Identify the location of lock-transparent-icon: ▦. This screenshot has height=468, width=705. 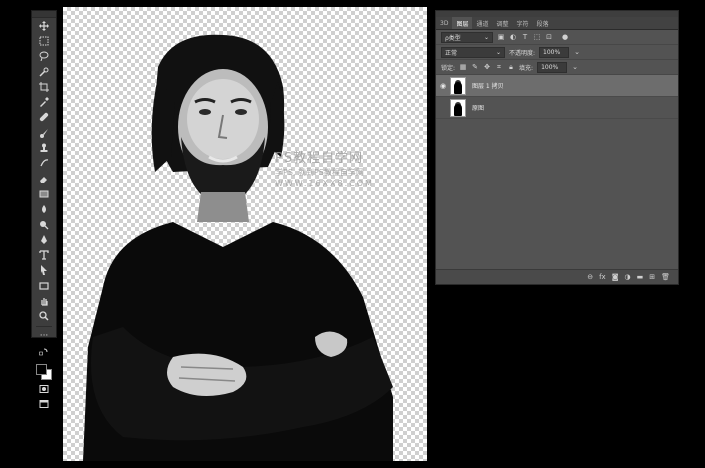
(463, 67).